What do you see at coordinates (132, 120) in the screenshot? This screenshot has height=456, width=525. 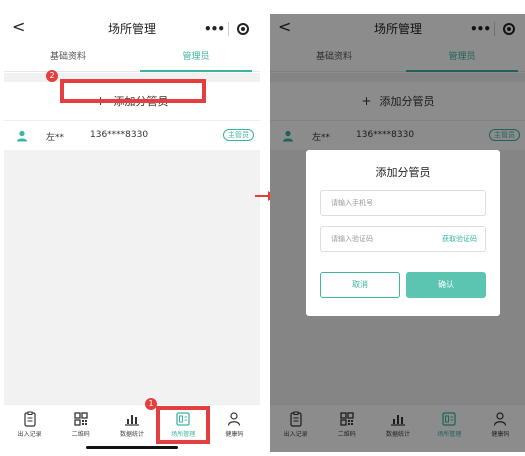 I see `divider` at bounding box center [132, 120].